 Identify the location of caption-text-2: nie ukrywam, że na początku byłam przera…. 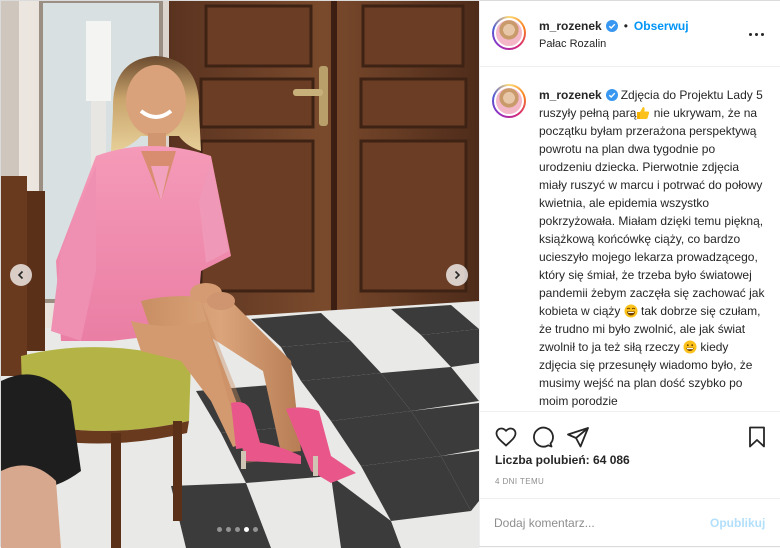
(652, 212).